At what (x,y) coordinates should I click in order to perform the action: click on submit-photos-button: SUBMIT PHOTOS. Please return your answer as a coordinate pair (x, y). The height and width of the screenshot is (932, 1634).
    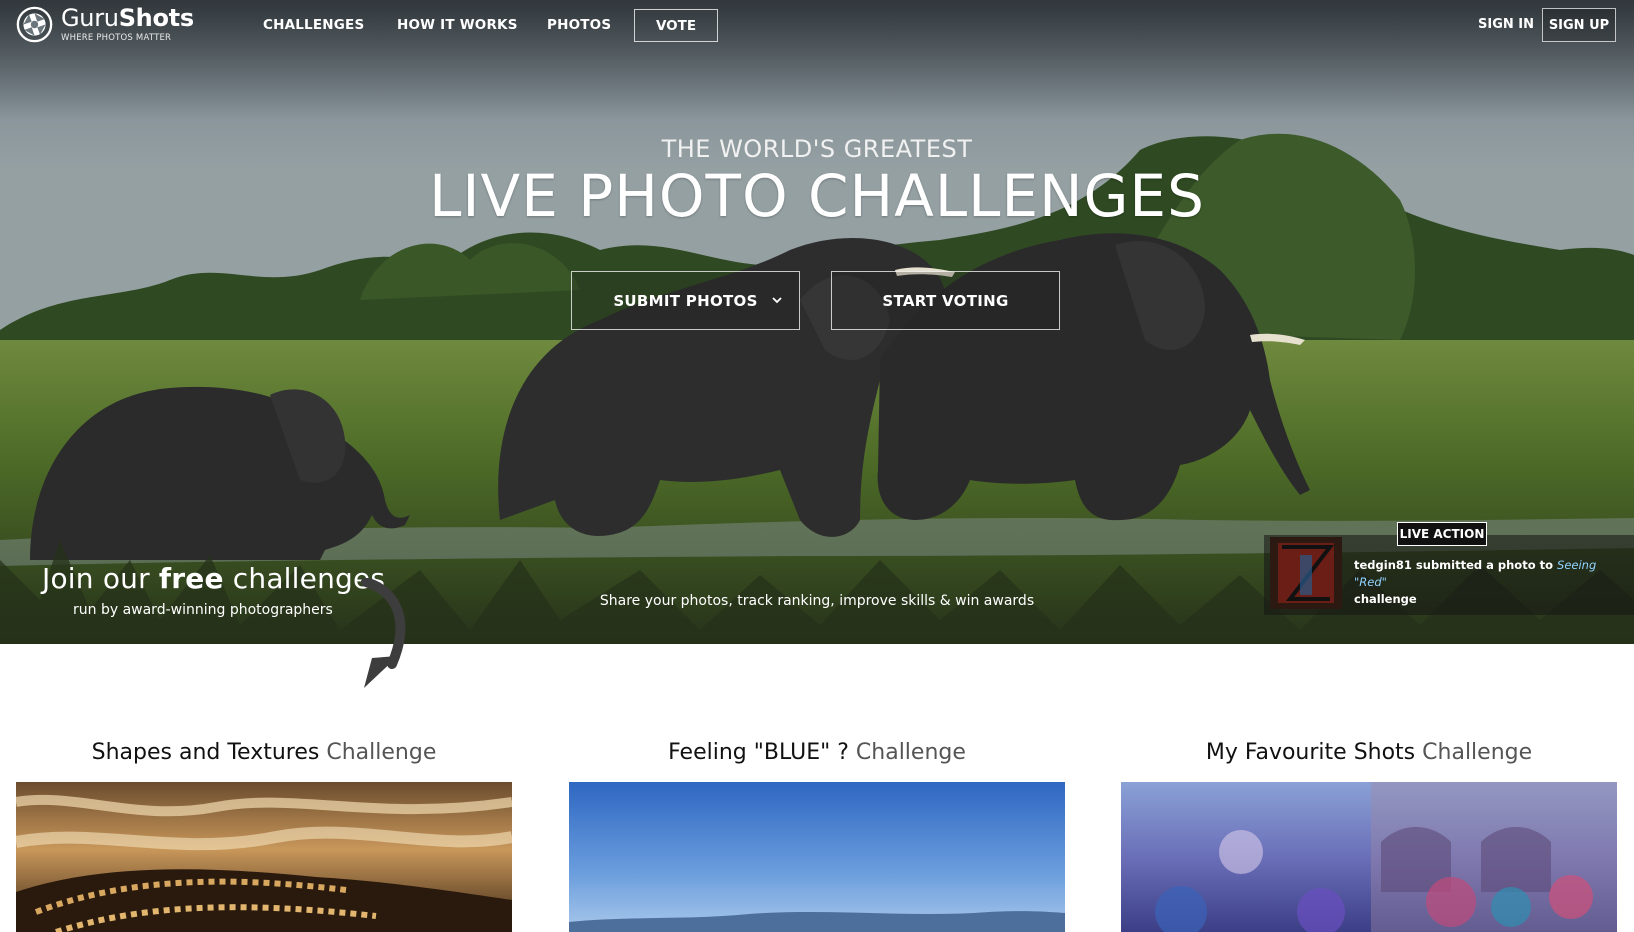
    Looking at the image, I should click on (685, 300).